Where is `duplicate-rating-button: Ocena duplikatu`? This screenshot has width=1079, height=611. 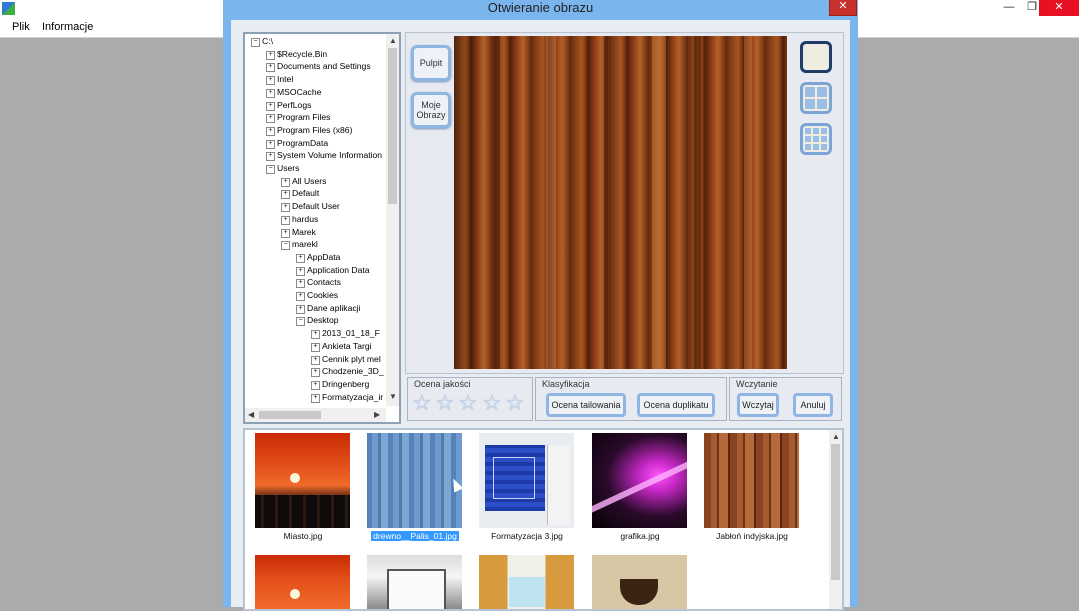 duplicate-rating-button: Ocena duplikatu is located at coordinates (676, 405).